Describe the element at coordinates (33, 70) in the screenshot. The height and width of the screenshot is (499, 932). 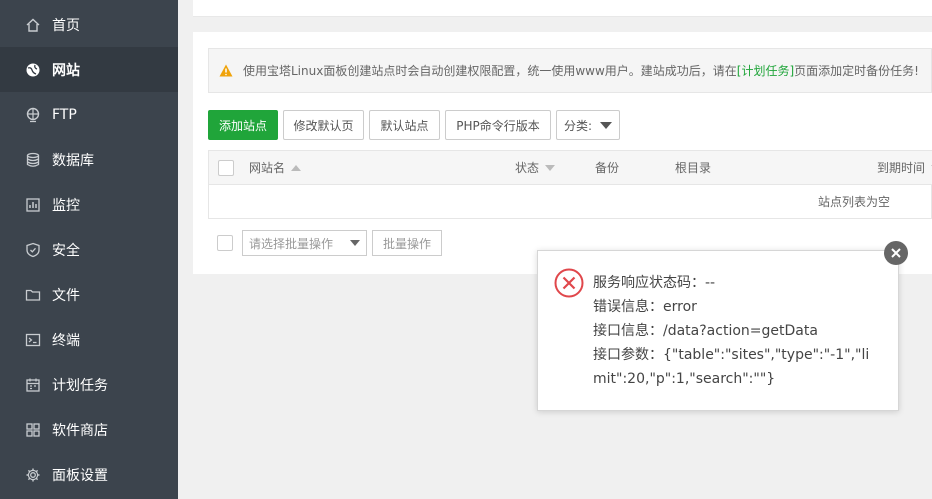
I see `globe-icon` at that location.